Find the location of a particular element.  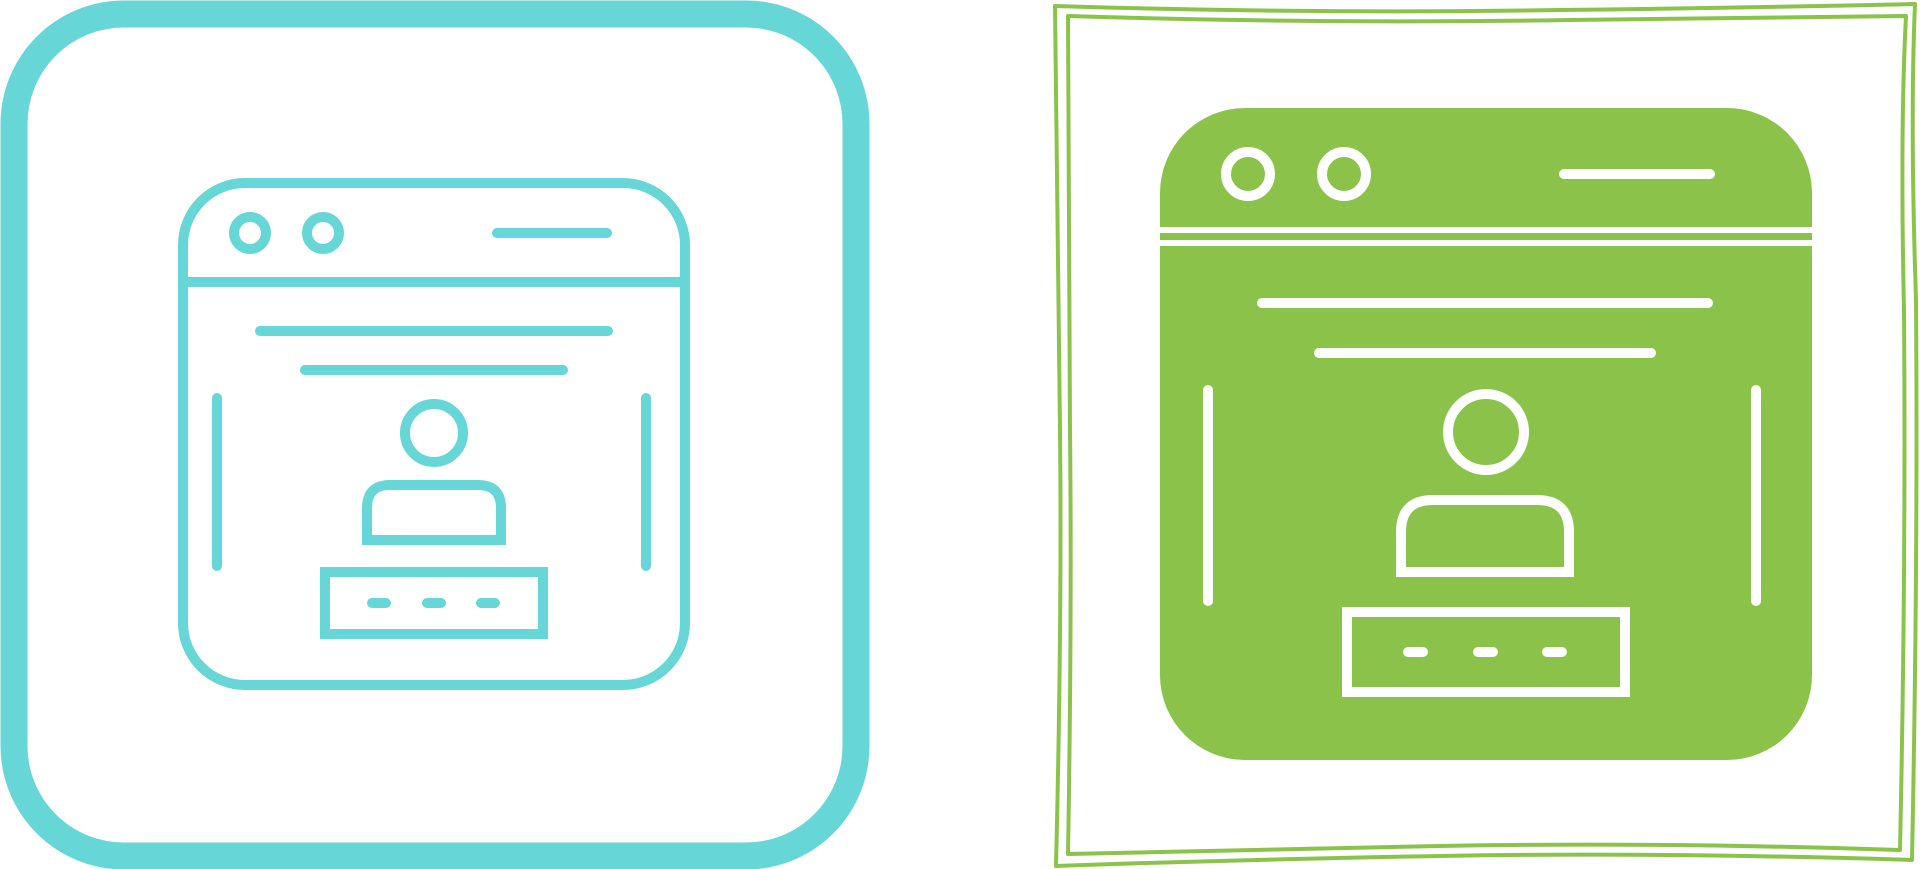

user-head-icon is located at coordinates (434, 433).